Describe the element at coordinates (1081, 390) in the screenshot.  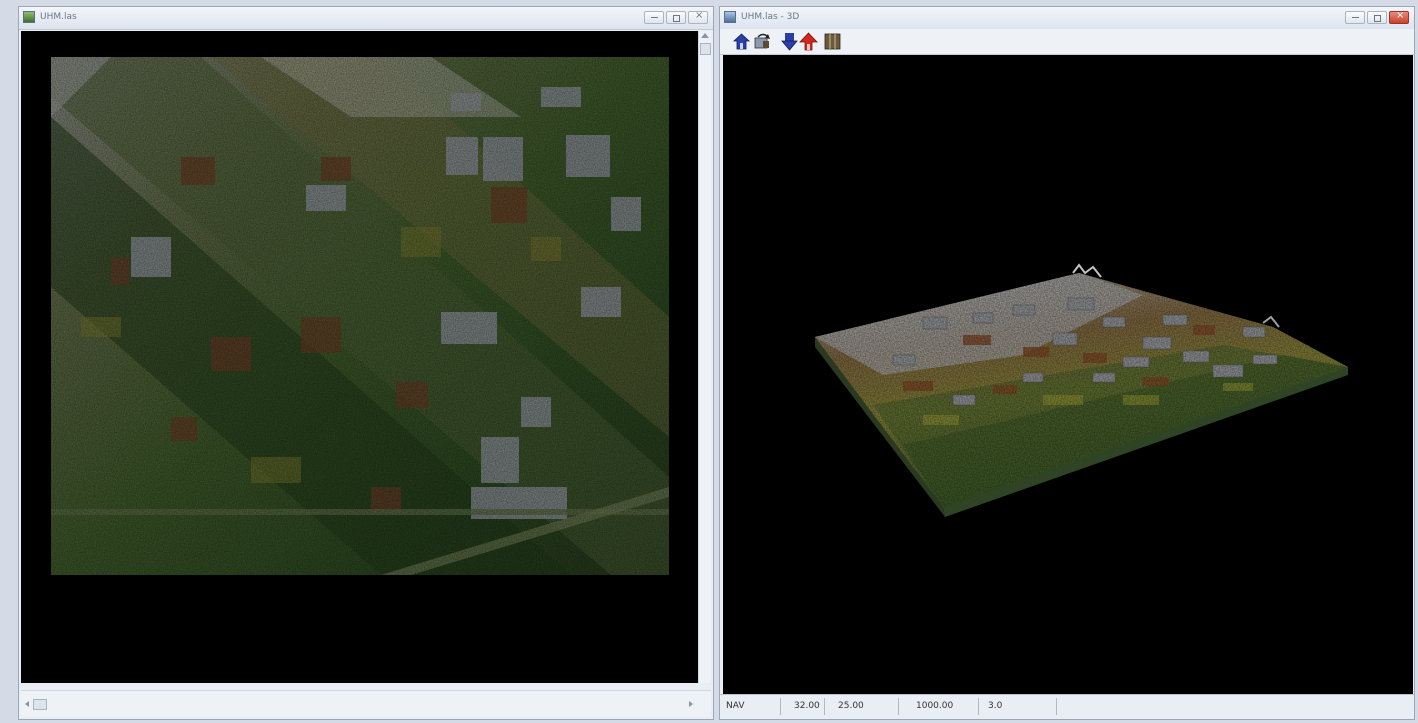
I see `point-cloud-3d-image` at that location.